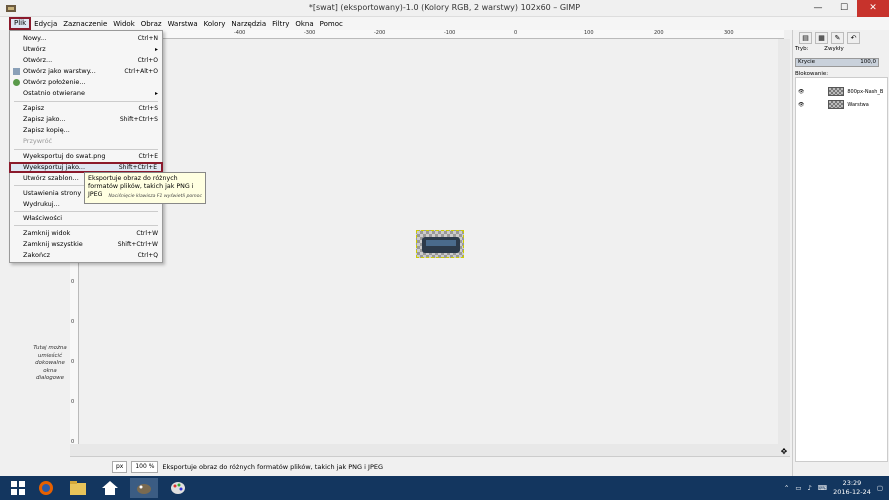  Describe the element at coordinates (20, 23) in the screenshot. I see `menu-file: Plik` at that location.